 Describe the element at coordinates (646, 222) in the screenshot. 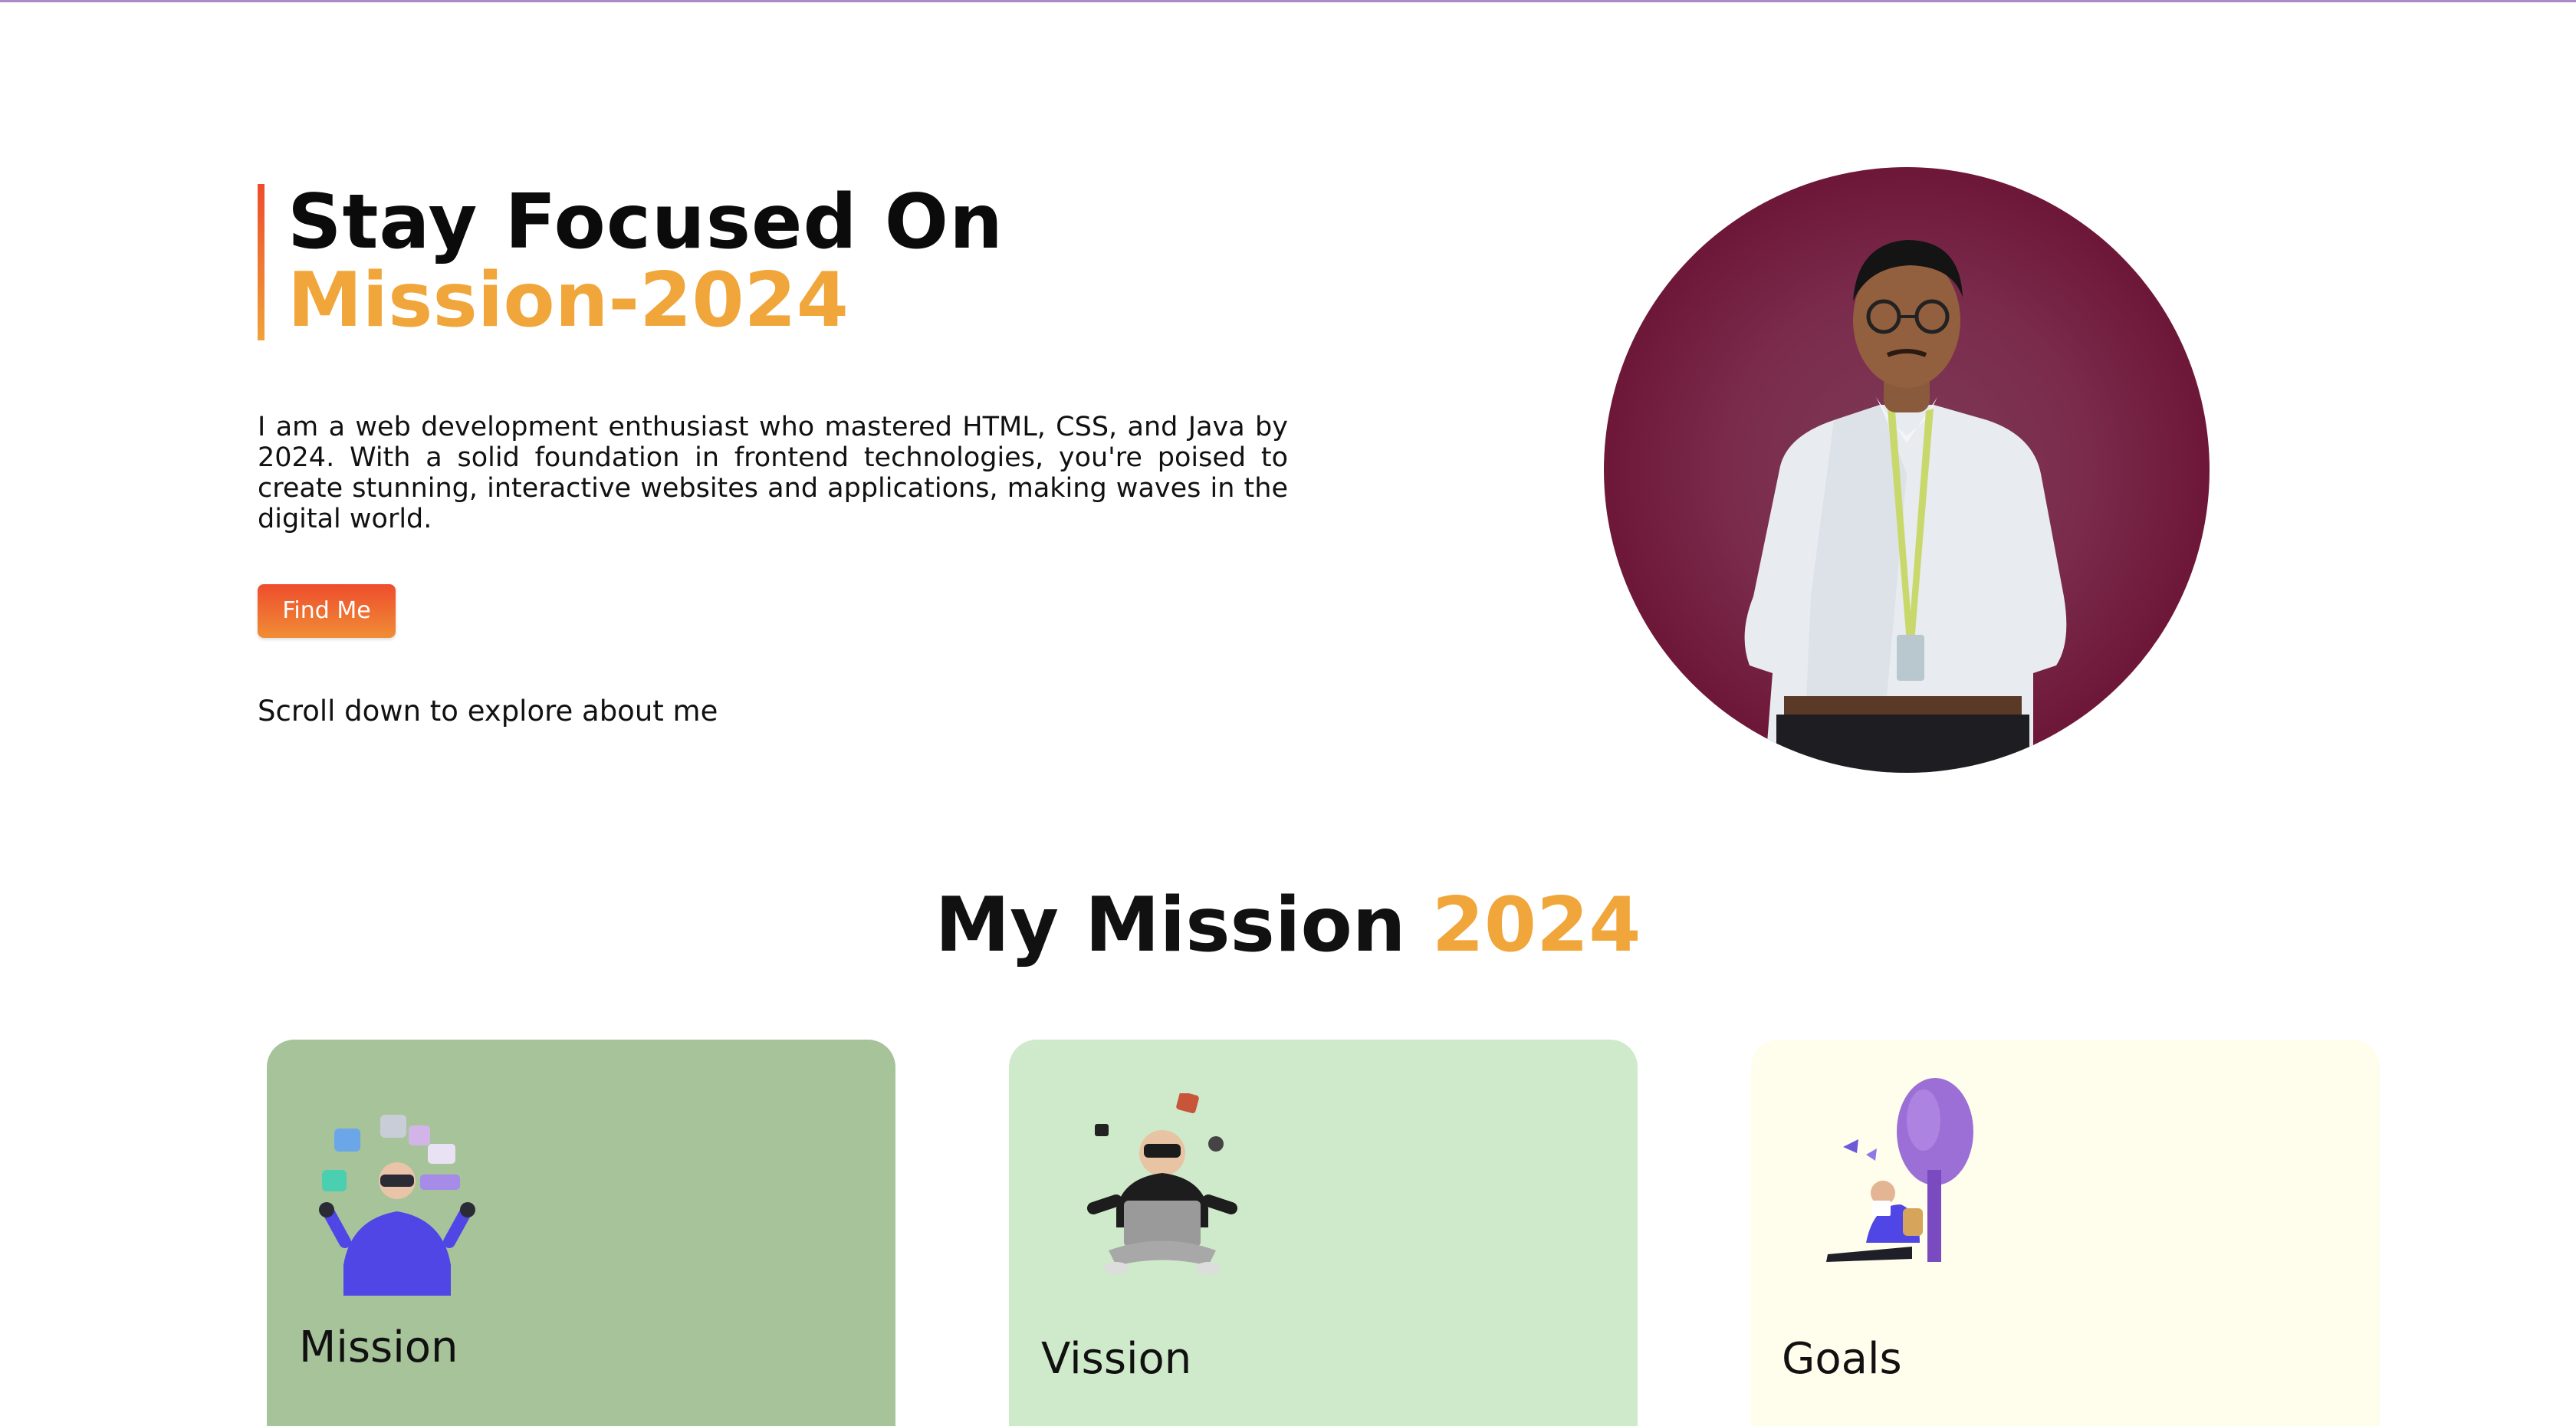

I see `hero-title-line-1: Stay Focused On` at that location.